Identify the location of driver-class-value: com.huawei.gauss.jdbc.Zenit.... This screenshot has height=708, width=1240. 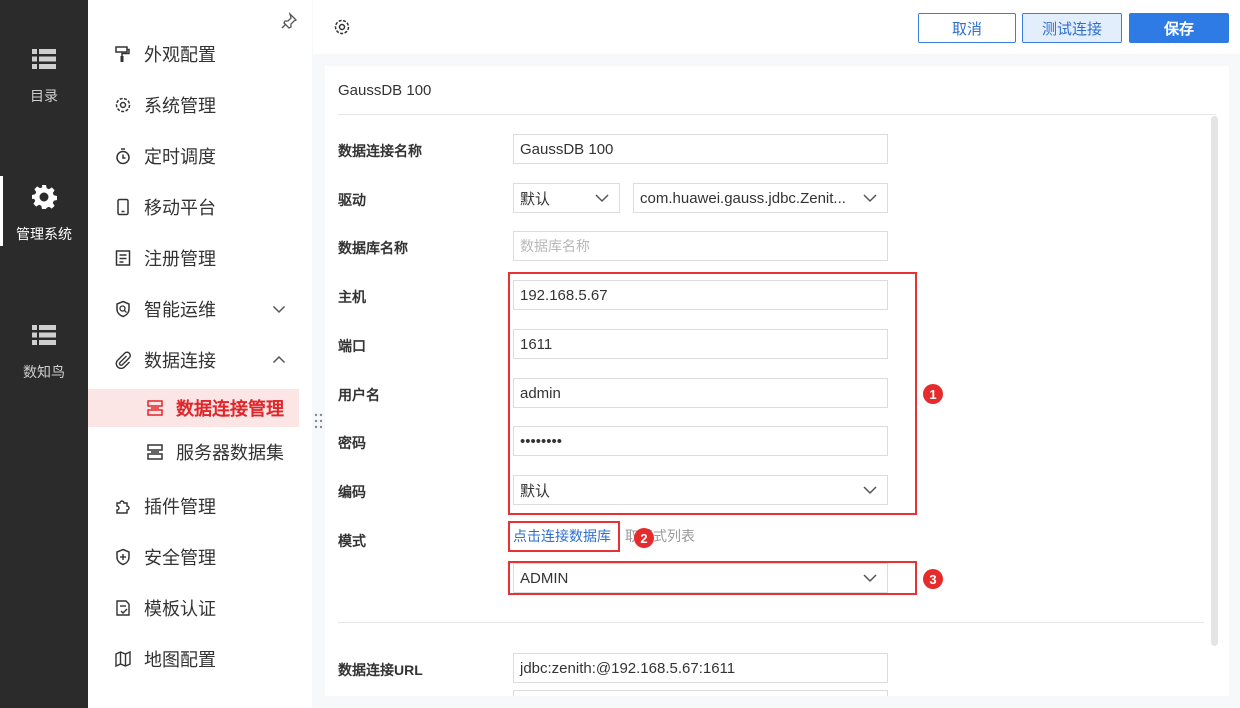
(743, 198).